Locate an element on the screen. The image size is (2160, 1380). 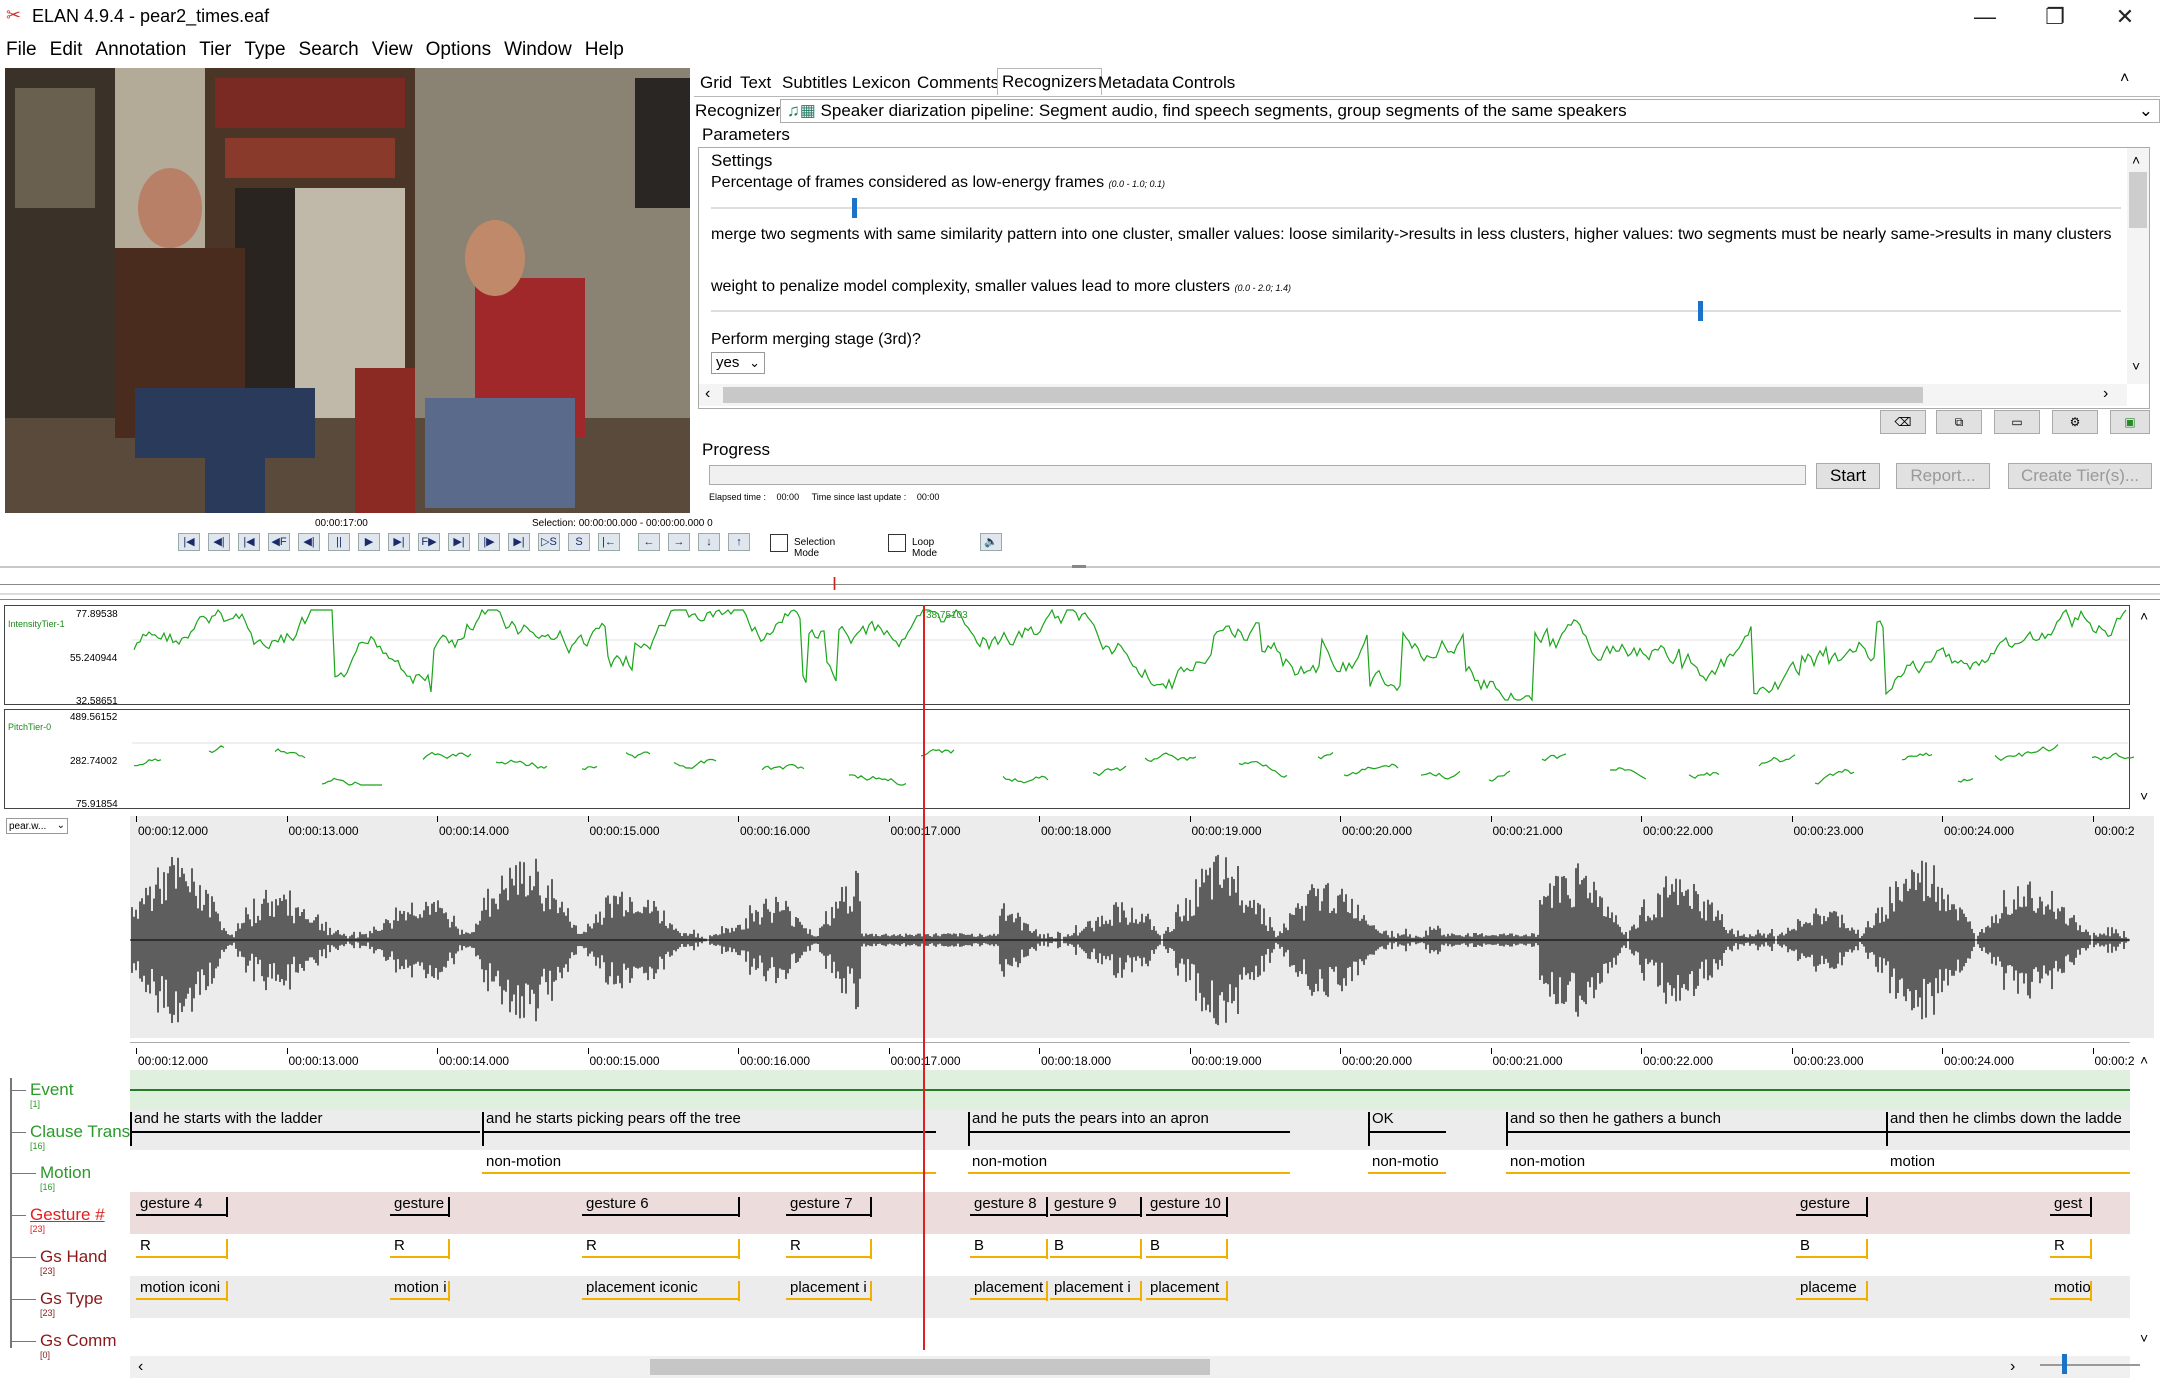
step-back-icon: ◀F is located at coordinates (279, 542).